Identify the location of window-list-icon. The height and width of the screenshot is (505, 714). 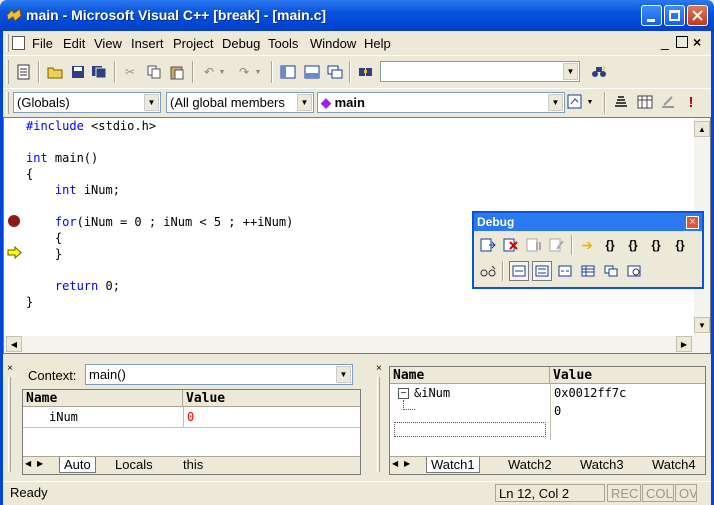
(335, 72).